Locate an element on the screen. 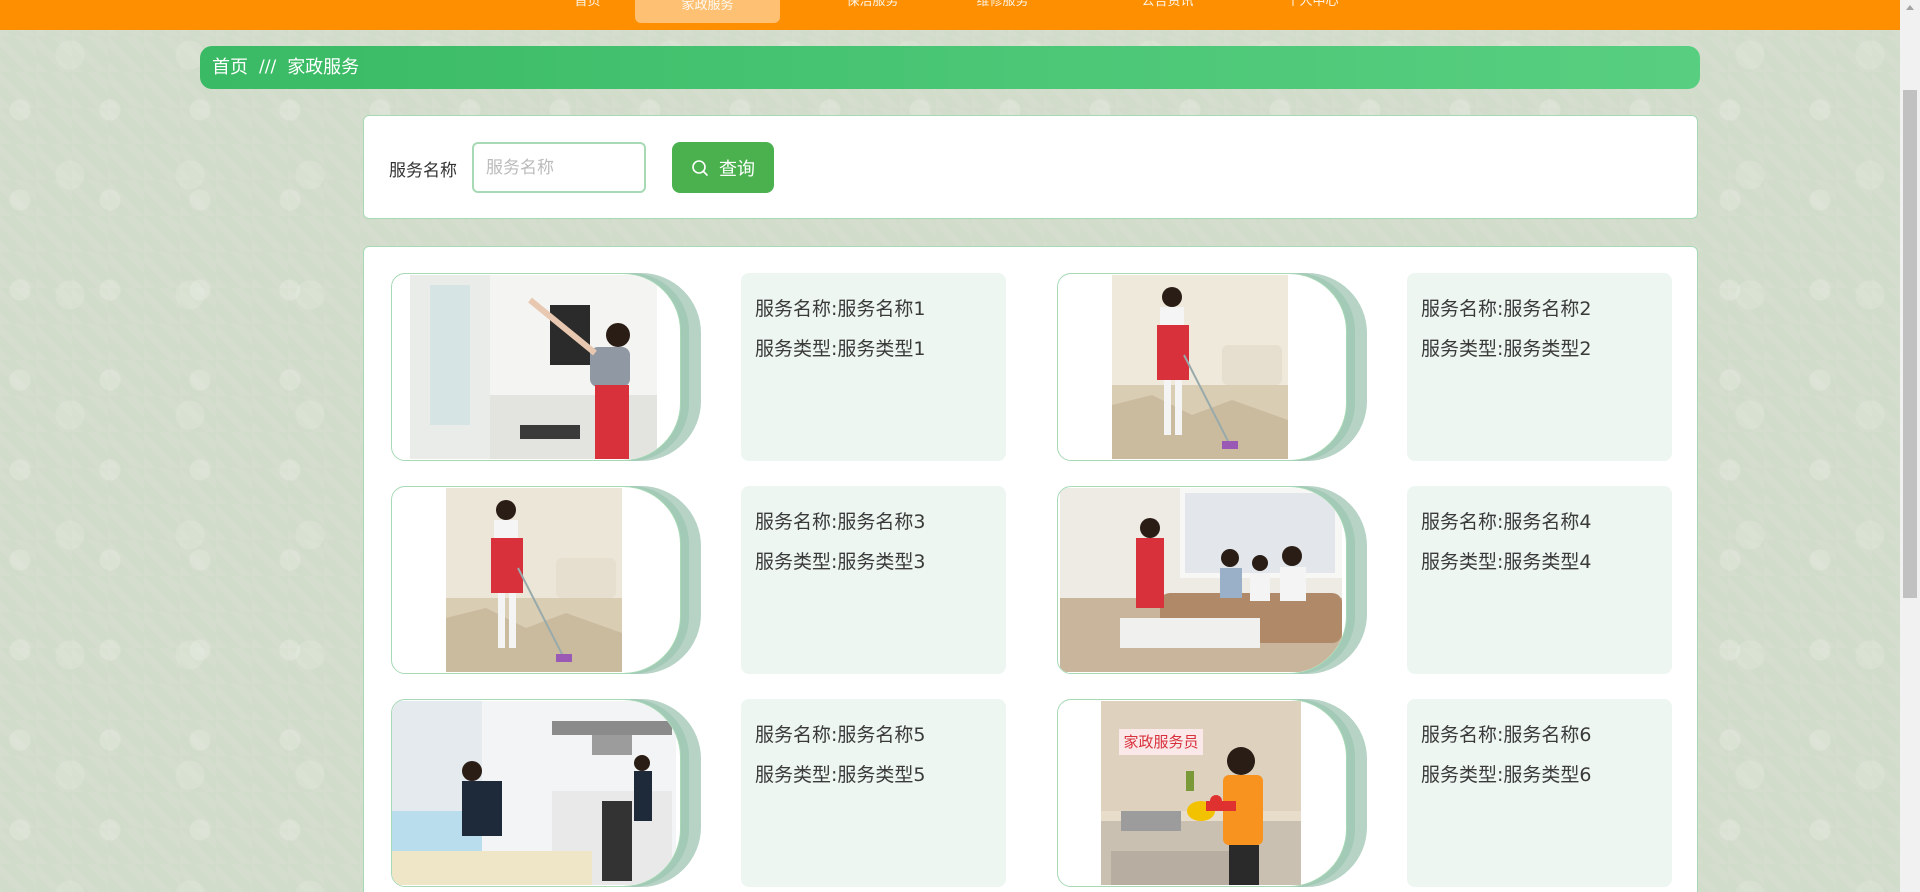 This screenshot has height=892, width=1920. service-info: 服务名称:服务名称6 服务类型:服务类型6 is located at coordinates (1539, 793).